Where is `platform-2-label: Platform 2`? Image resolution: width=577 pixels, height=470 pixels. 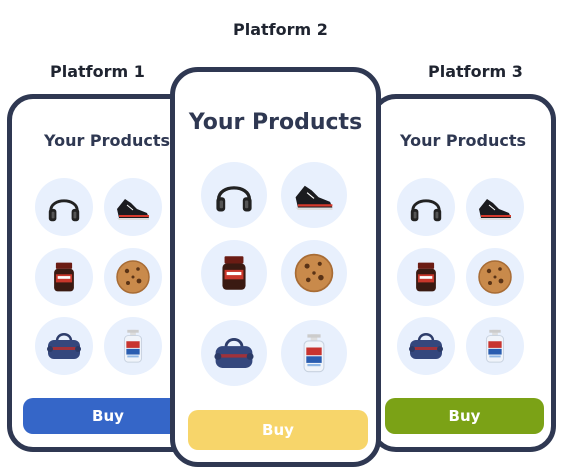 platform-2-label: Platform 2 is located at coordinates (280, 29).